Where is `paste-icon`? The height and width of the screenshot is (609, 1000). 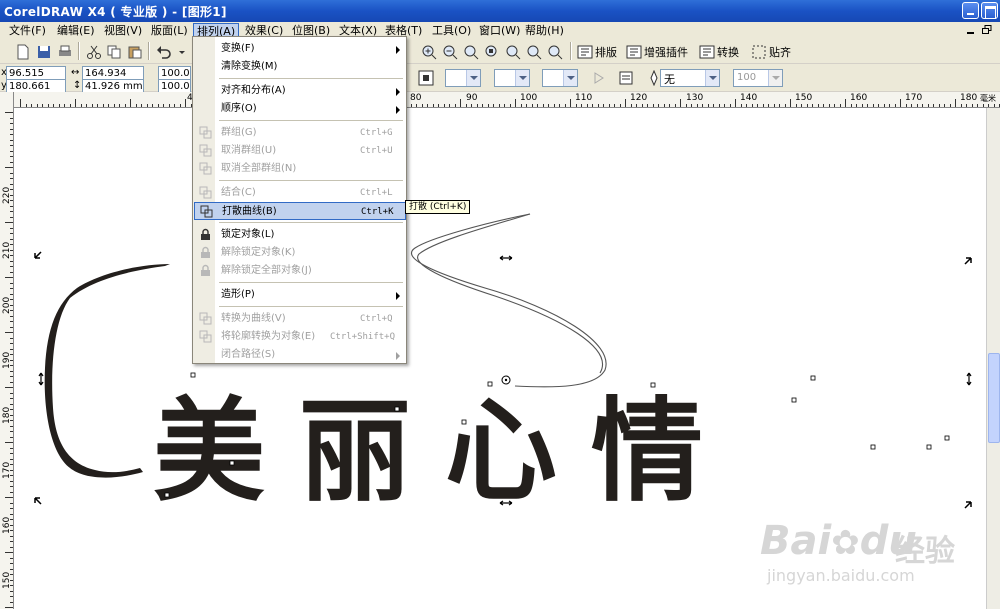 paste-icon is located at coordinates (135, 52).